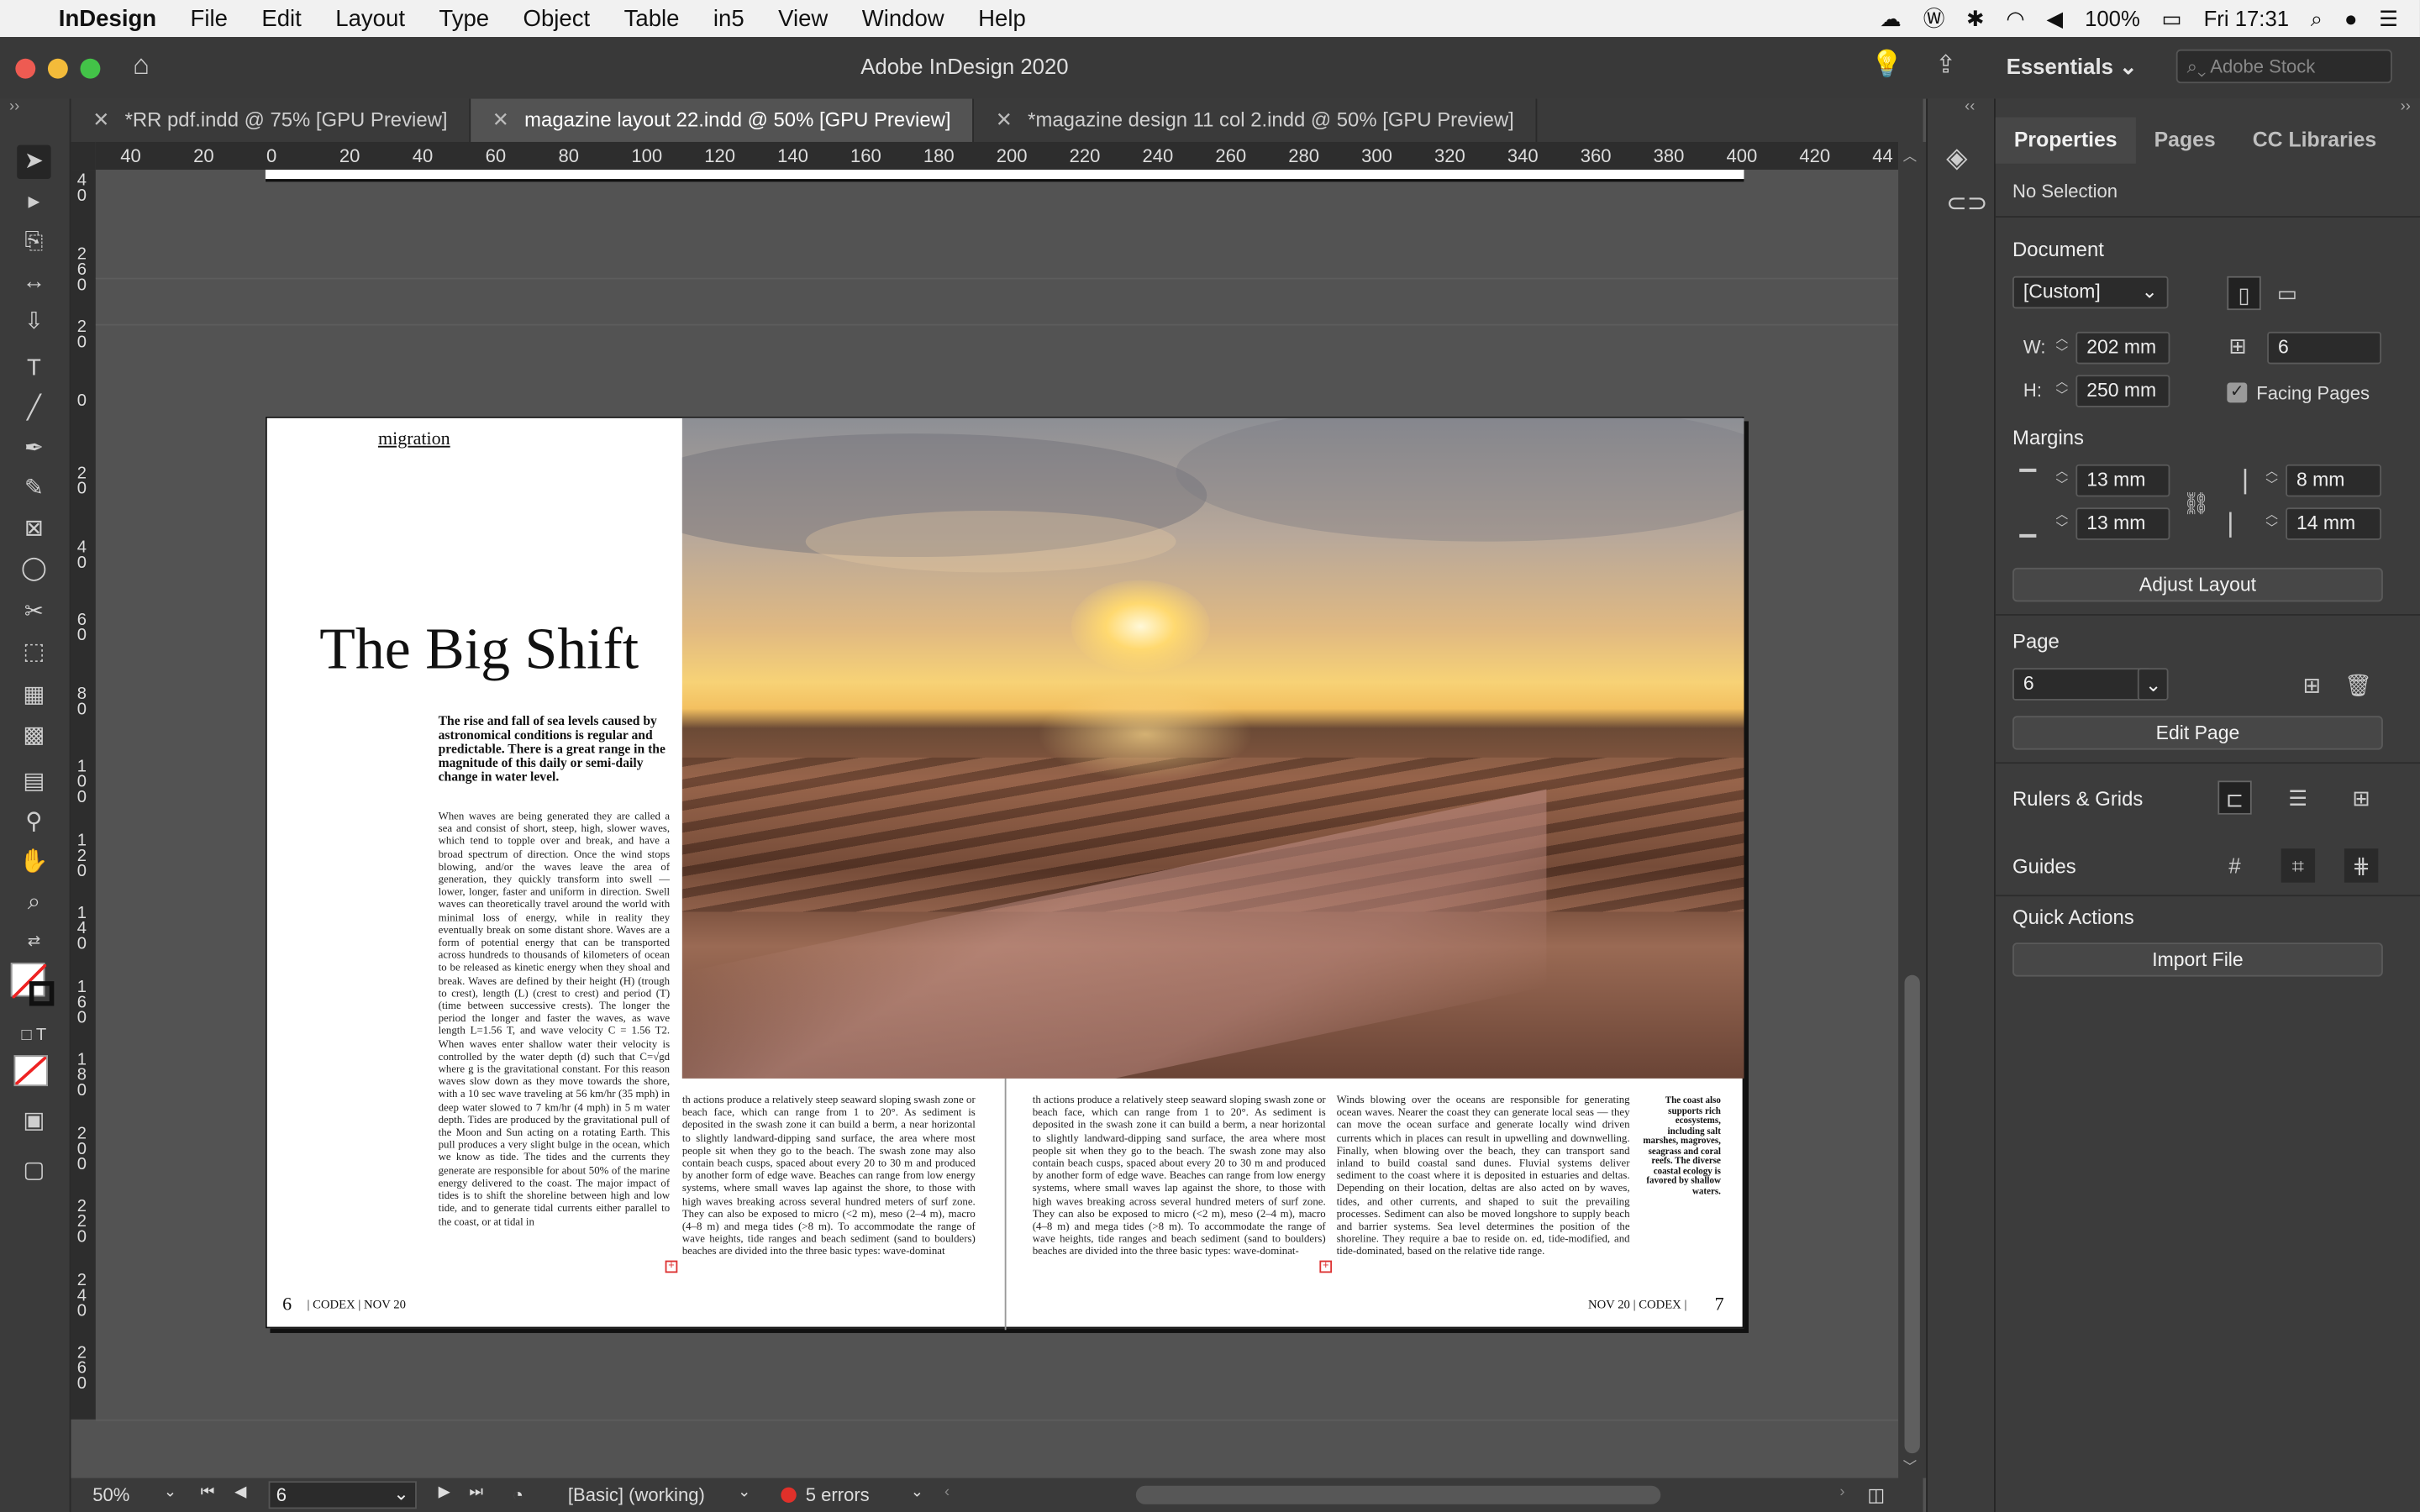 This screenshot has height=1512, width=2420. Describe the element at coordinates (636, 1495) in the screenshot. I see `preflight-profile: [Basic] (working)` at that location.